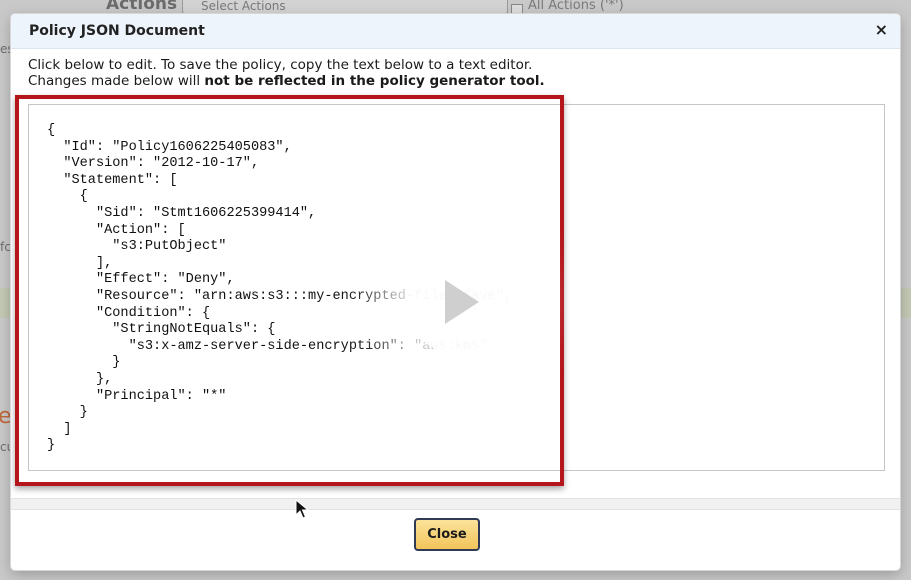 The height and width of the screenshot is (580, 911). I want to click on play-button, so click(457, 302).